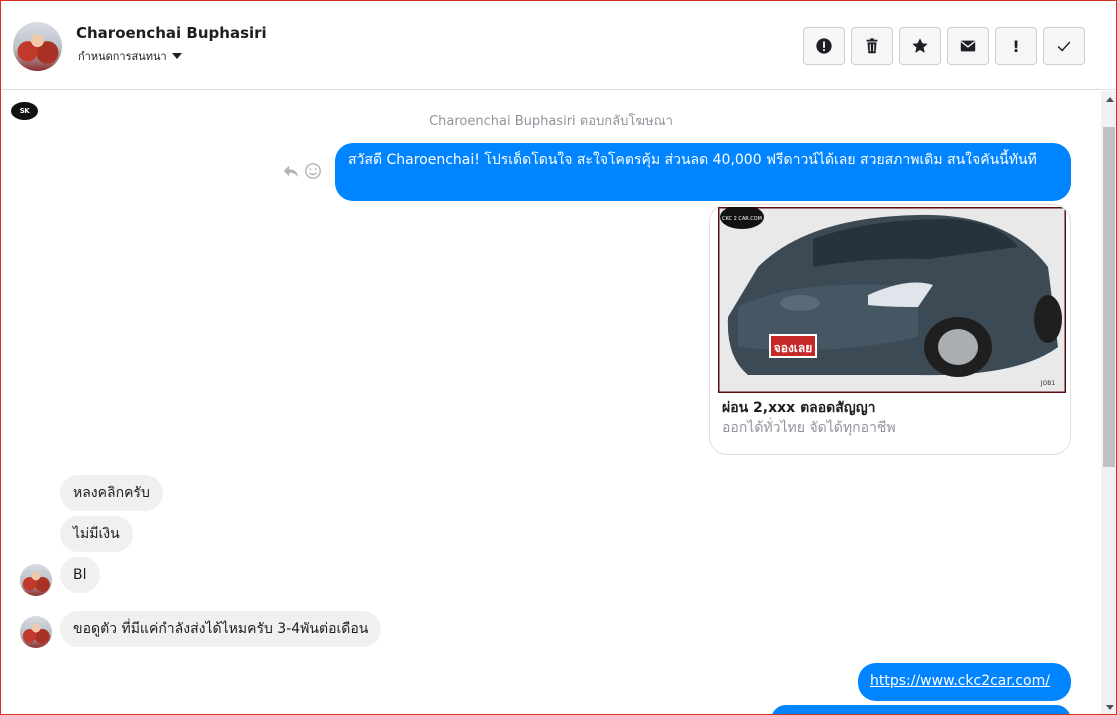  I want to click on envelope-icon, so click(968, 46).